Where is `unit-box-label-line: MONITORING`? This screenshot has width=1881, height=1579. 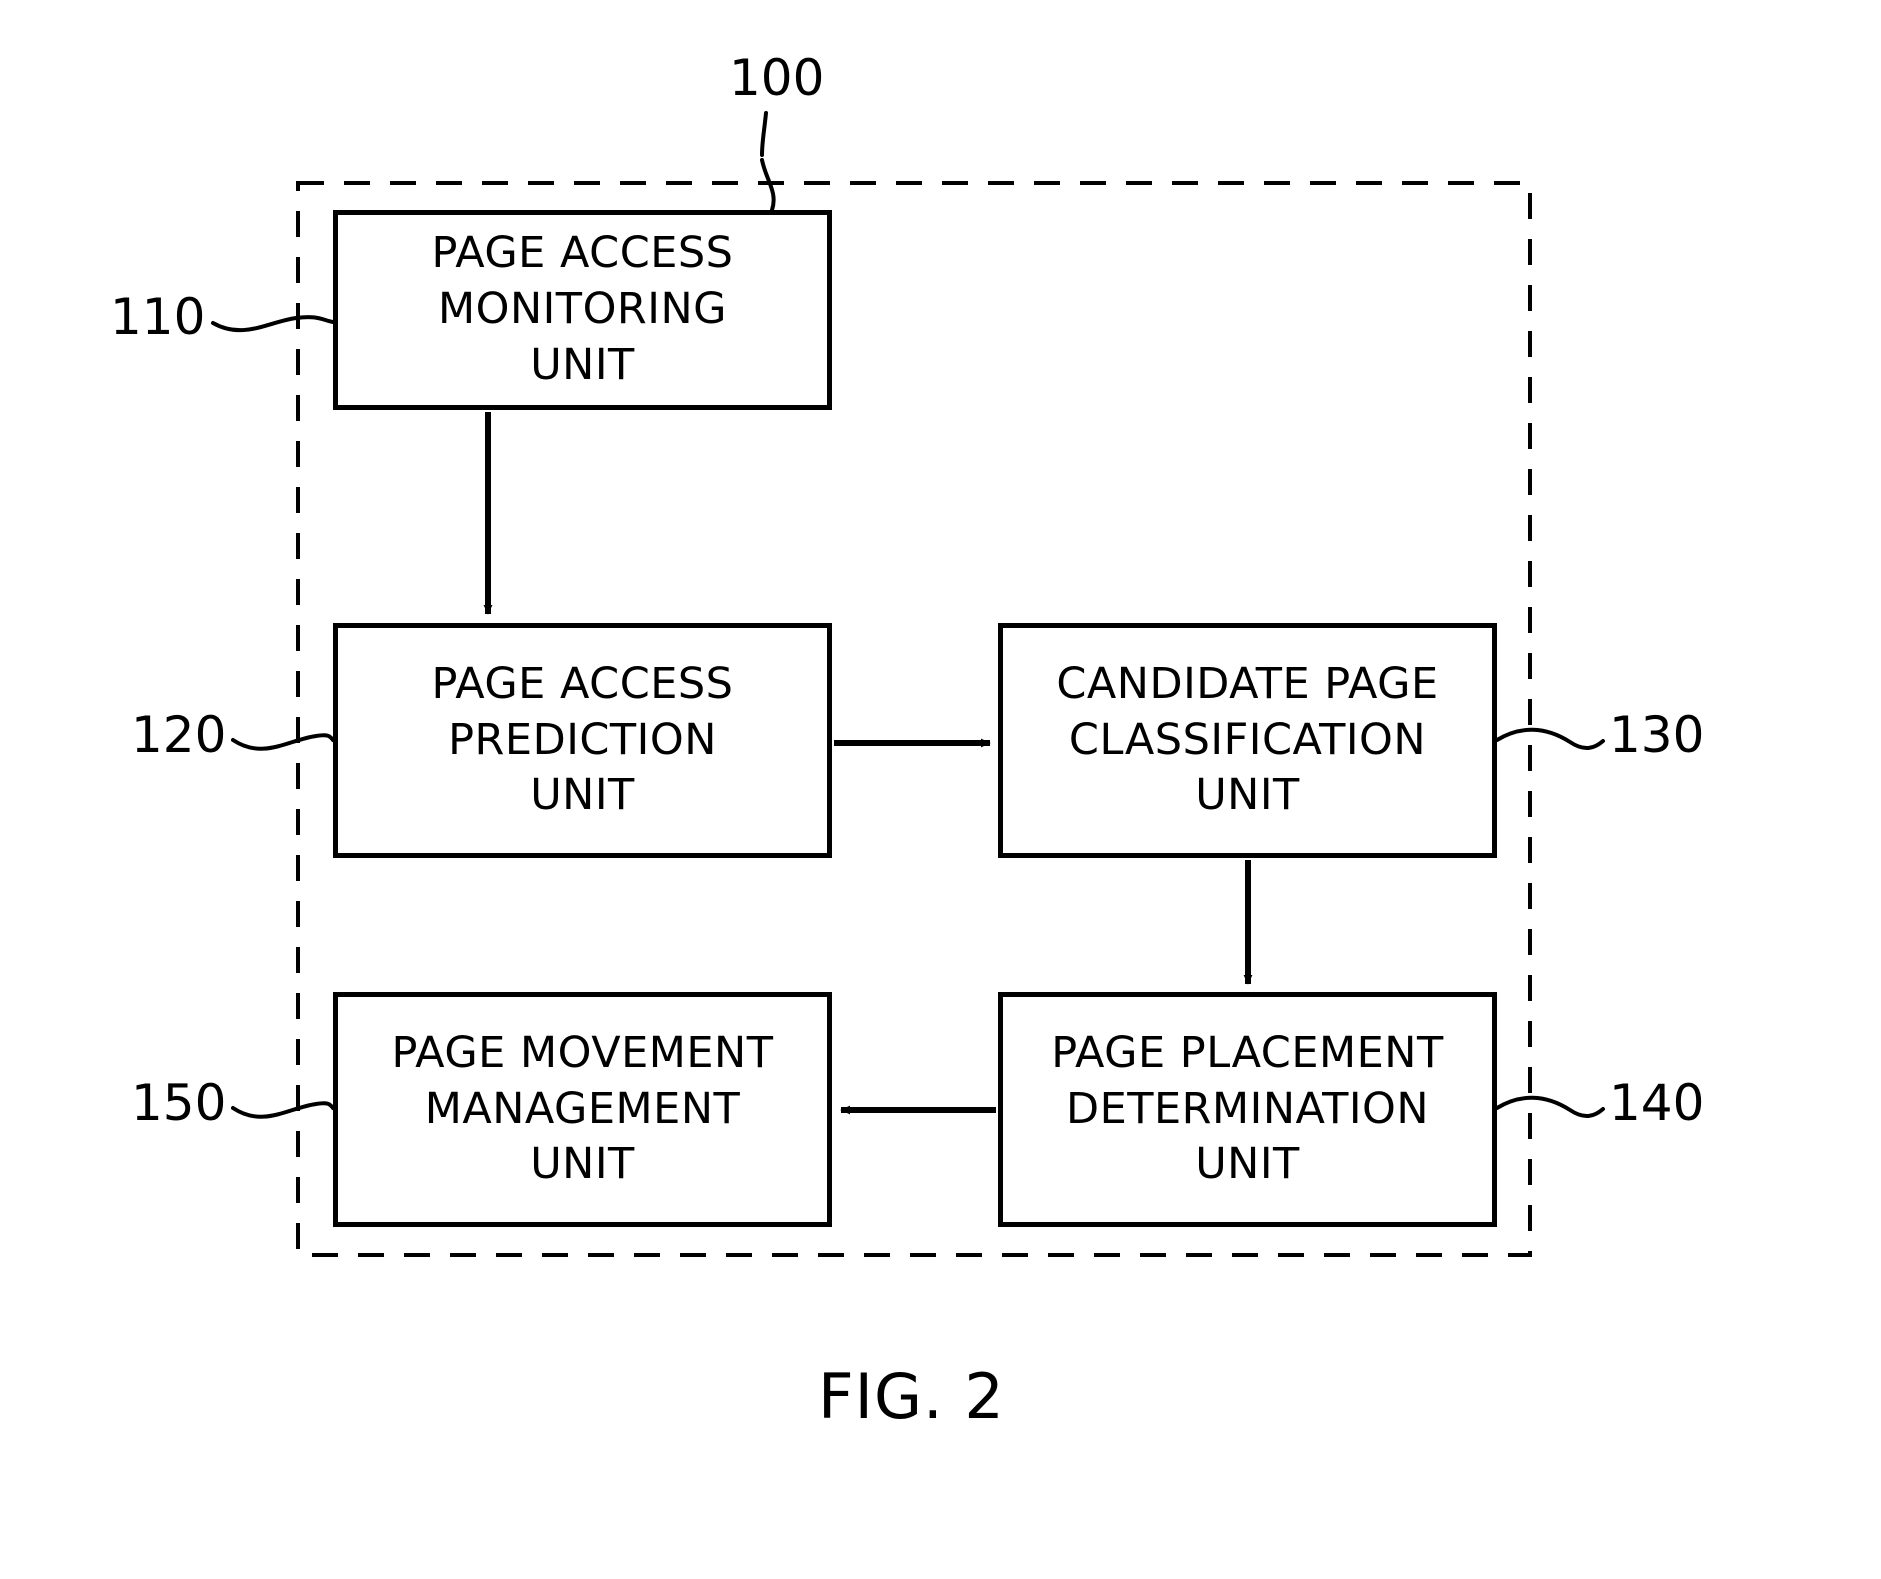
unit-box-label-line: MONITORING is located at coordinates (582, 309).